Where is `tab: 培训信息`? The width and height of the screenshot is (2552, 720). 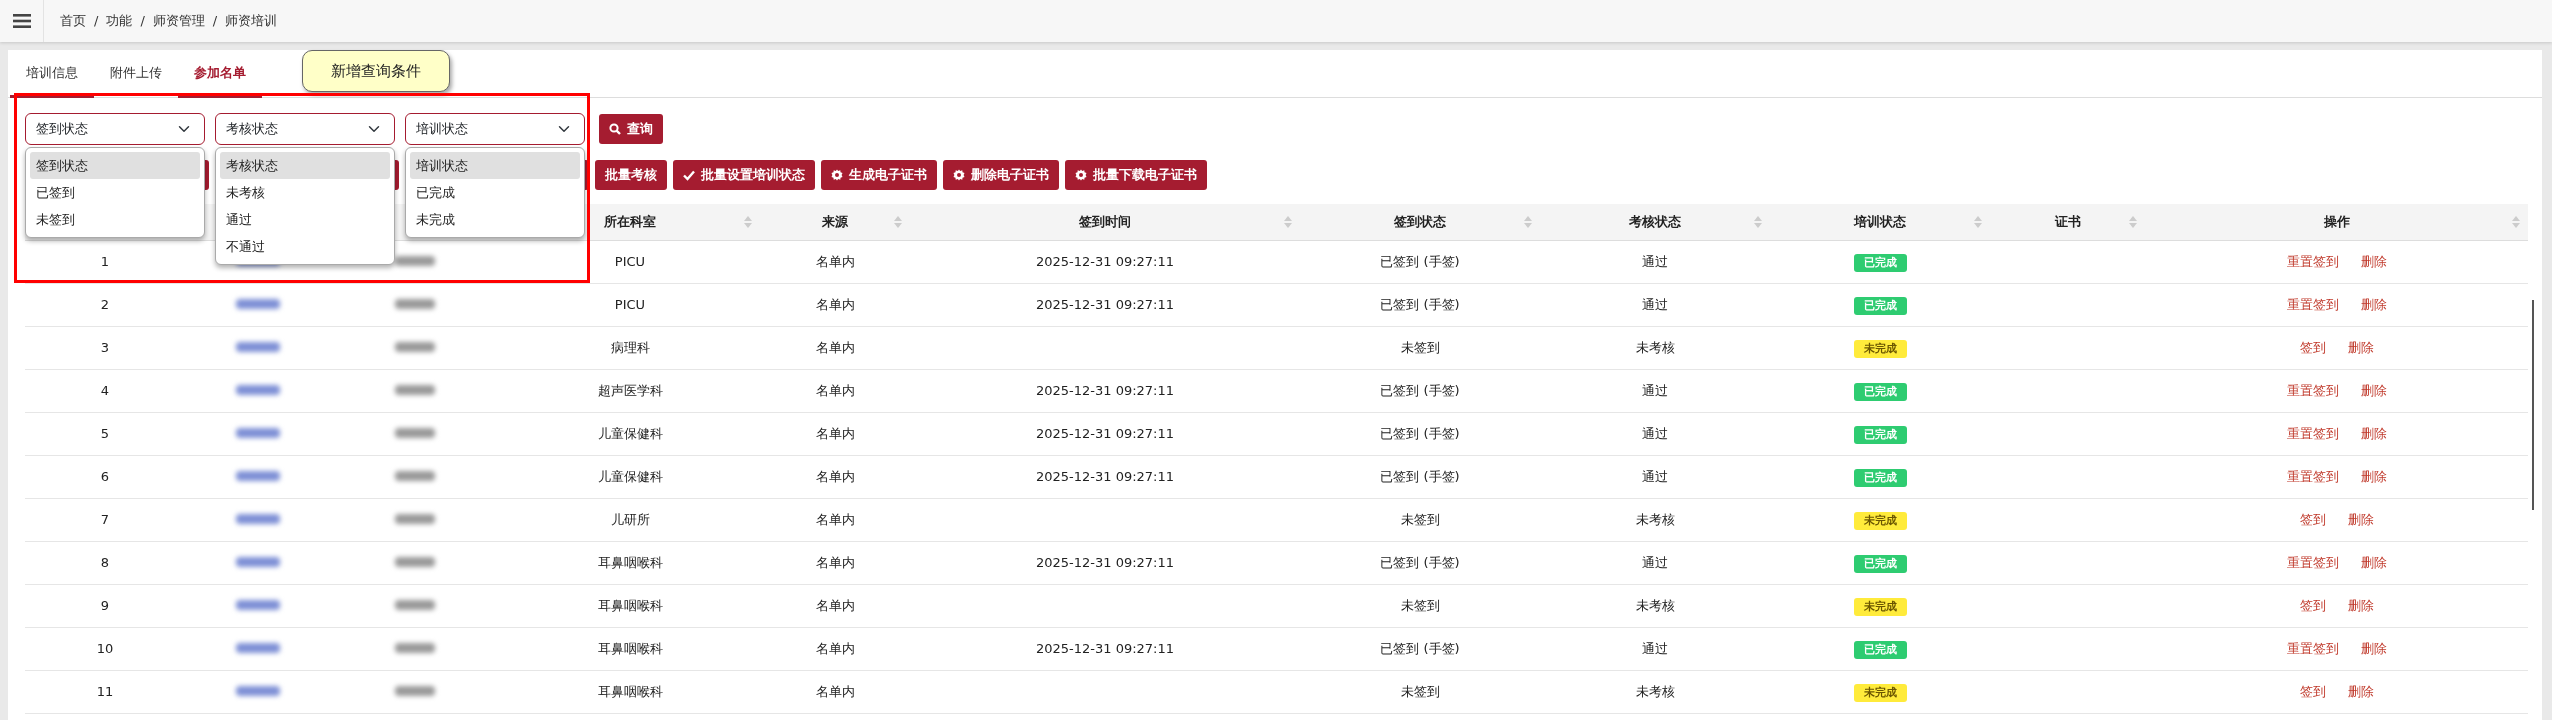
tab: 培训信息 is located at coordinates (52, 74).